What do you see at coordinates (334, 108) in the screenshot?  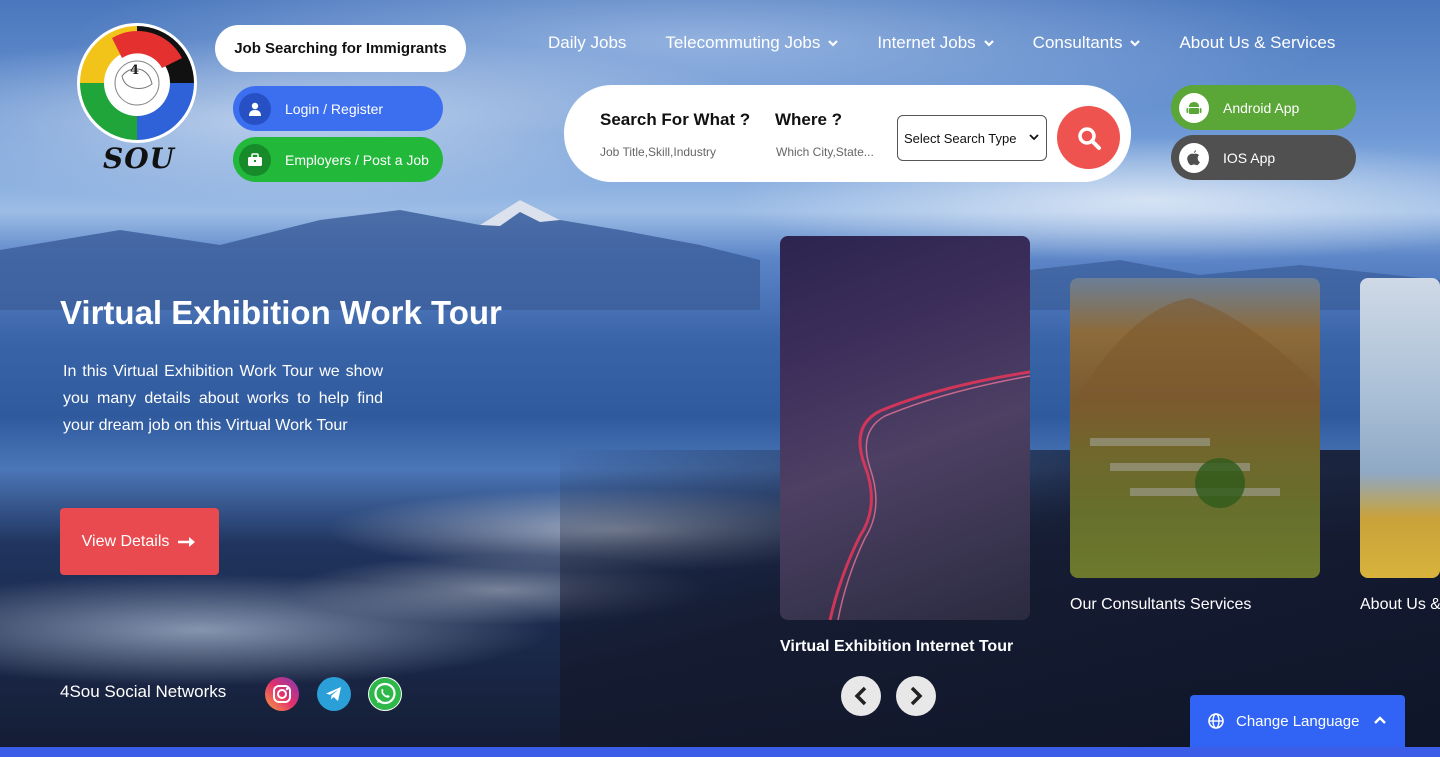 I see `login-register-label: Login / Register` at bounding box center [334, 108].